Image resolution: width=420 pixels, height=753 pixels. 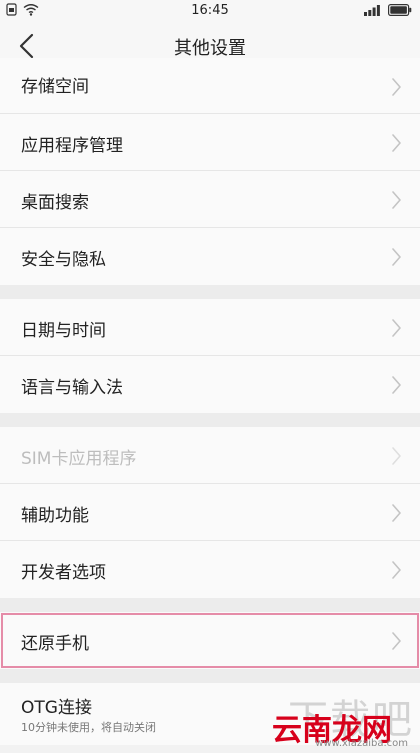 What do you see at coordinates (72, 146) in the screenshot?
I see `settings-item-label: 应用程序管理` at bounding box center [72, 146].